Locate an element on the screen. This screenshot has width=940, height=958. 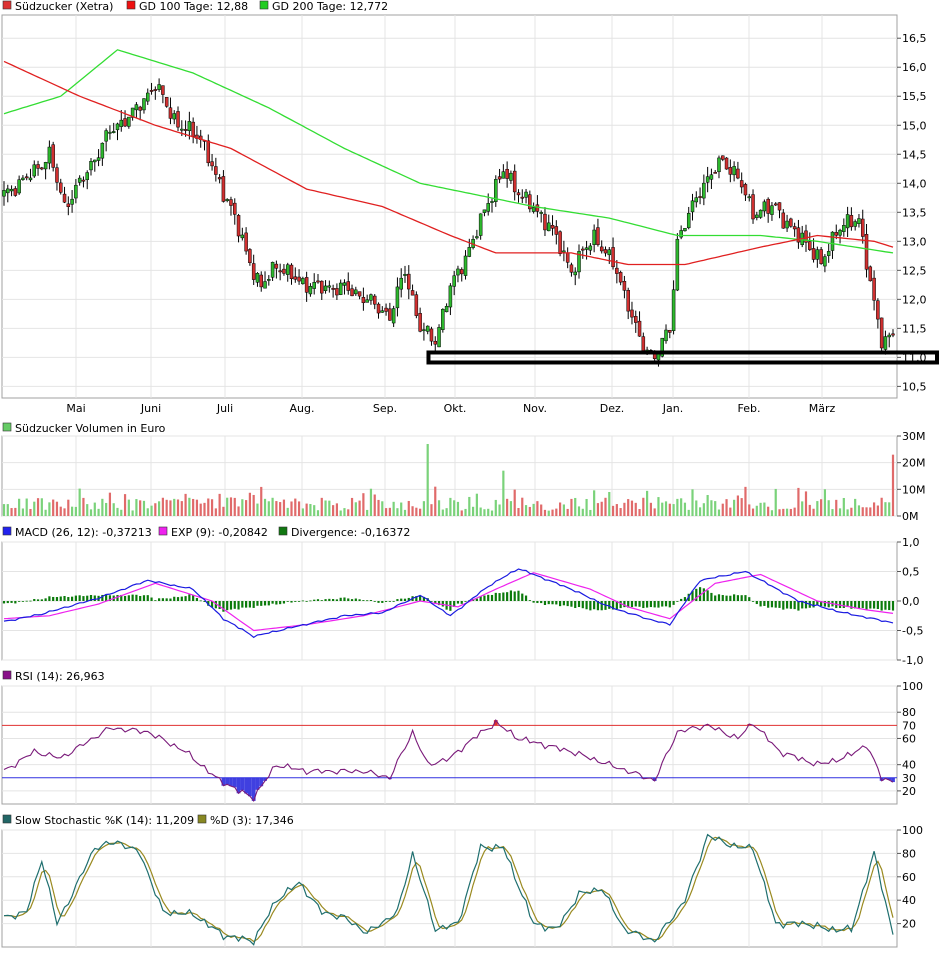
month-label: Jan. is located at coordinates (672, 408).